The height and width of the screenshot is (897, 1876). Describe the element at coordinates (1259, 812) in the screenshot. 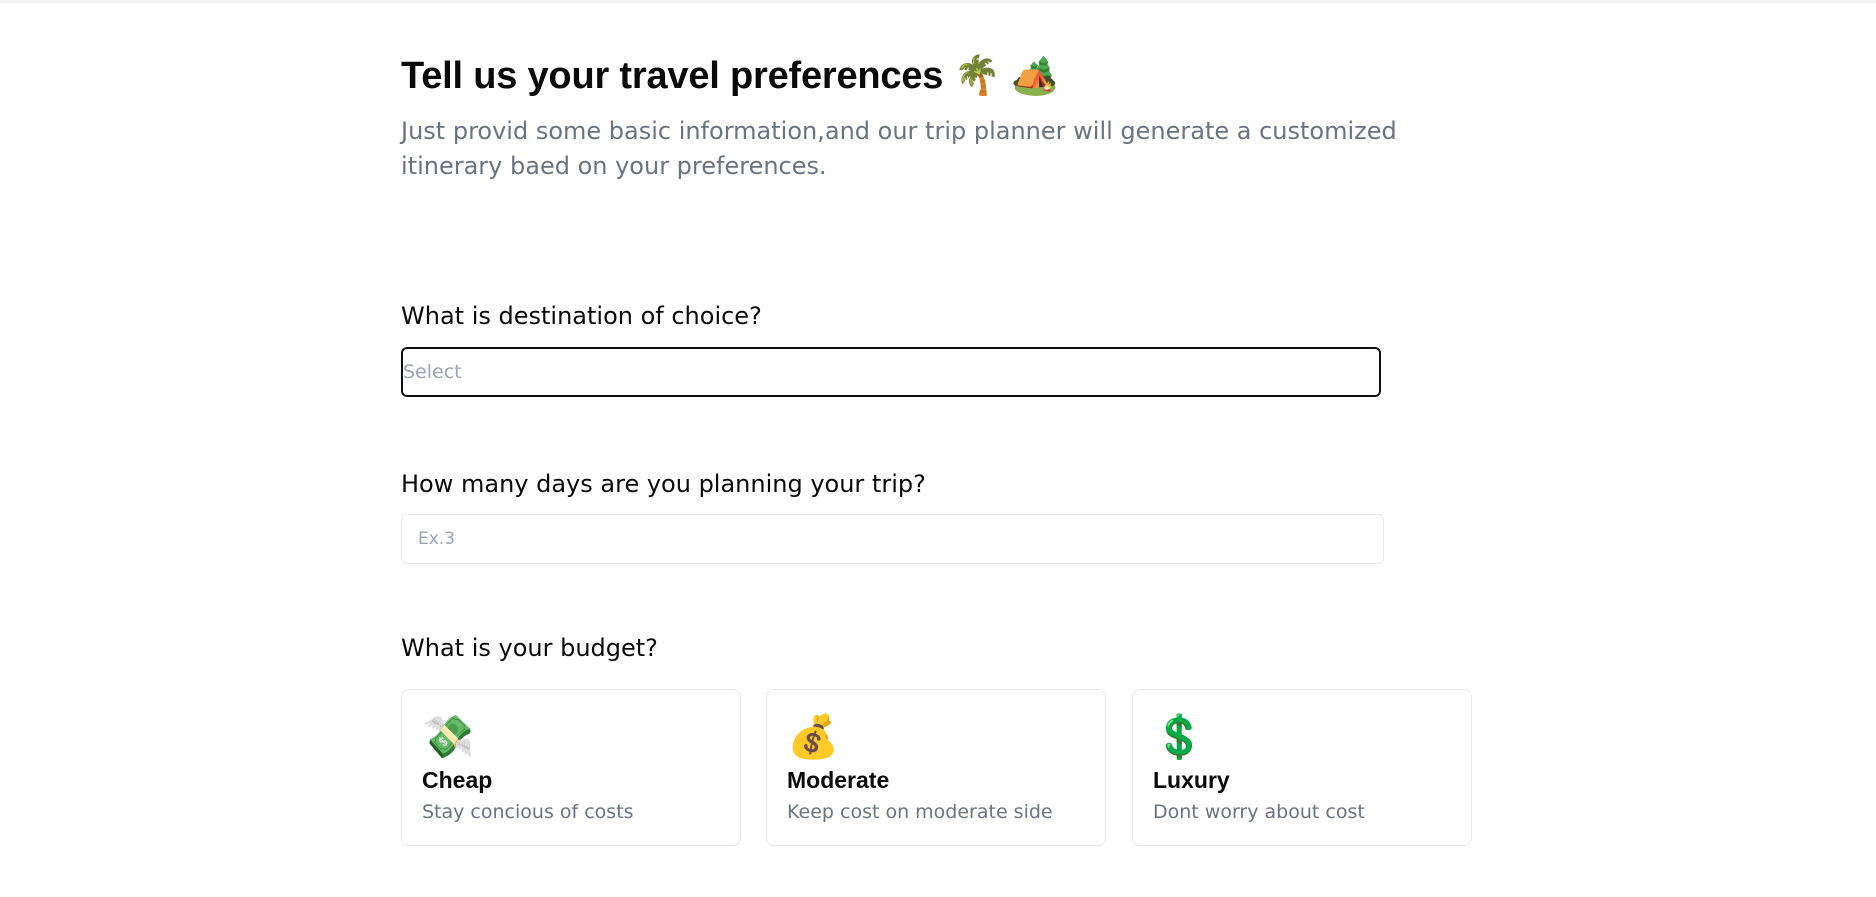

I see `budget-option-description: Dont worry about cost` at that location.